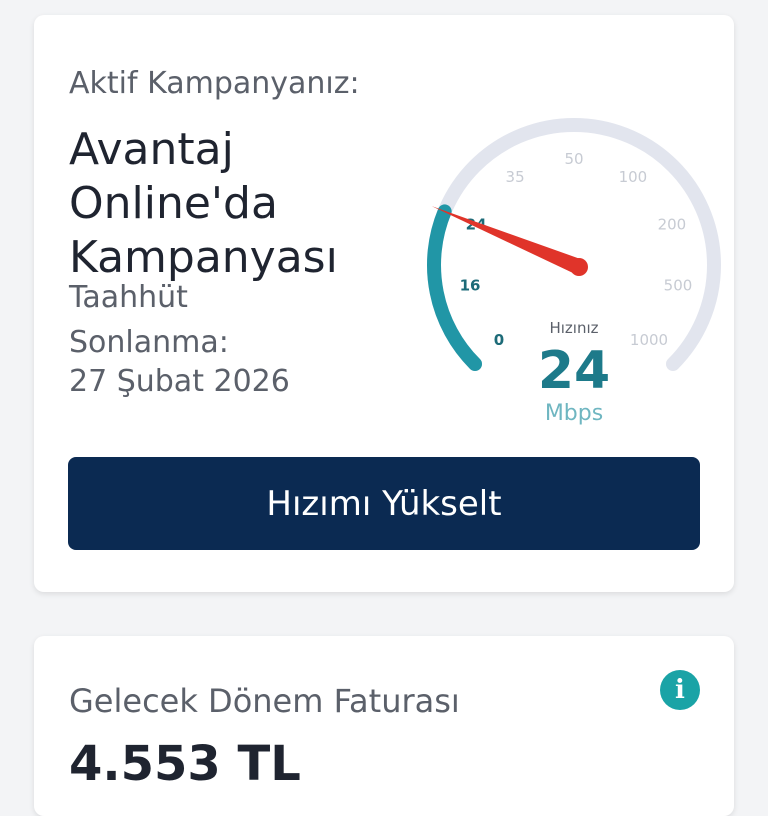 The width and height of the screenshot is (768, 816). I want to click on term-end-label: Taahhüt Sonlanma:, so click(149, 320).